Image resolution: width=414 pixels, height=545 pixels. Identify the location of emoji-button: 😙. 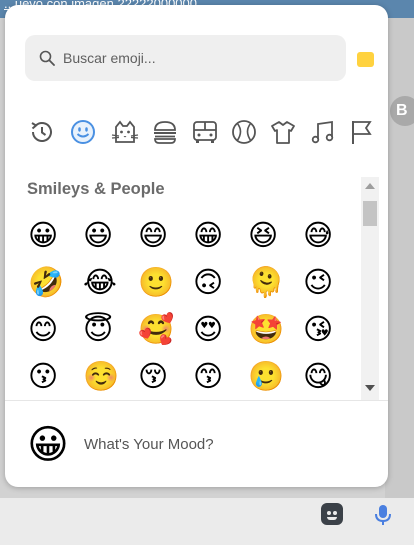
(220, 380).